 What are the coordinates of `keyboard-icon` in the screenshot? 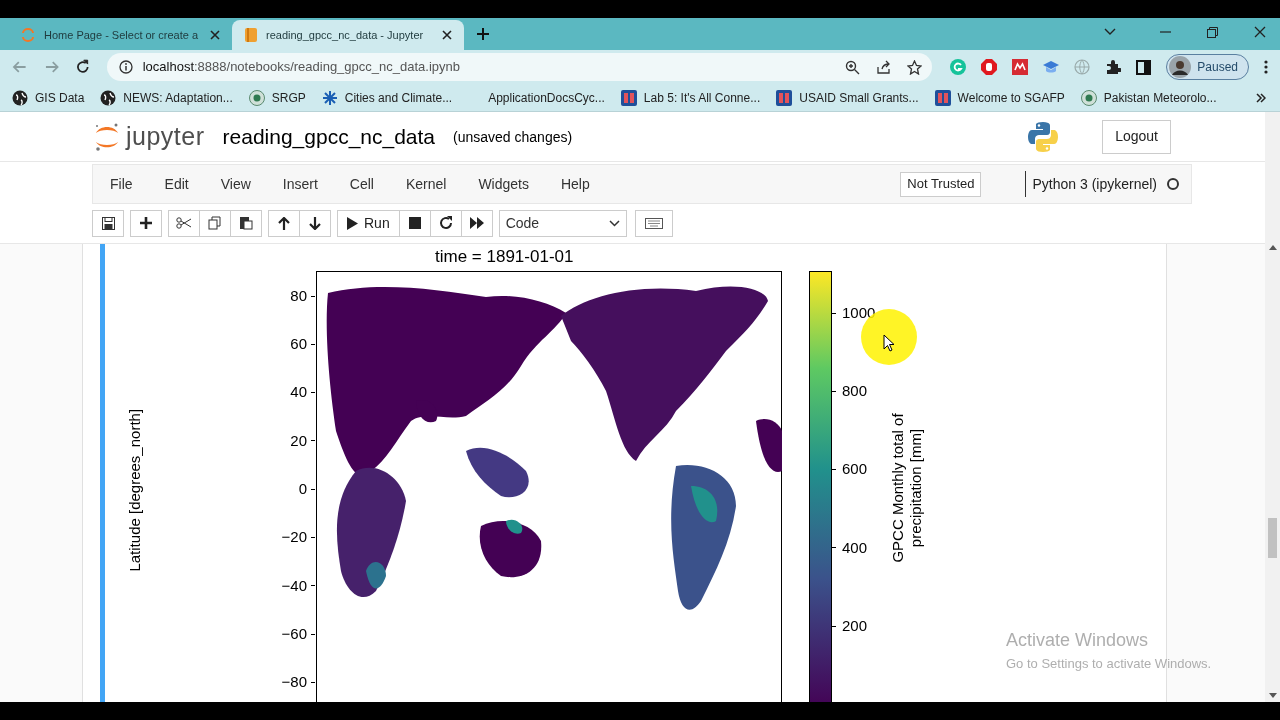 It's located at (653, 223).